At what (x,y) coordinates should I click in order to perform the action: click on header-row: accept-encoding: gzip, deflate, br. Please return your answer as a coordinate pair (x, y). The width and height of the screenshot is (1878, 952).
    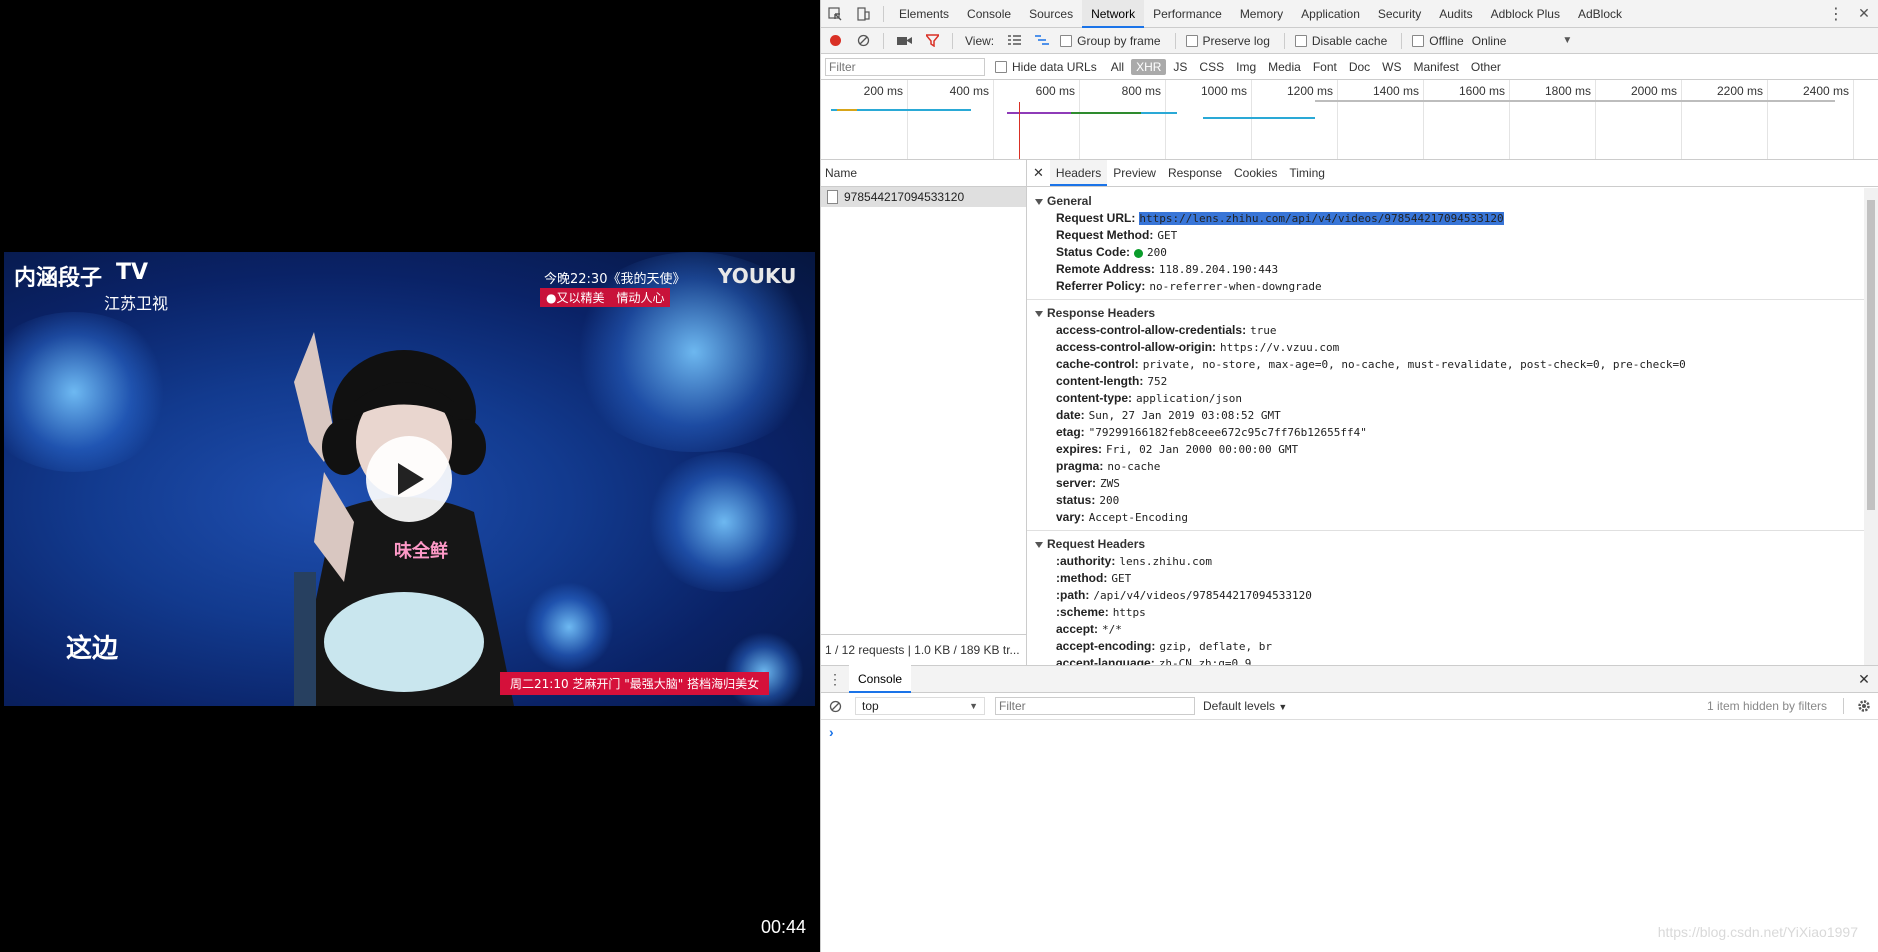
    Looking at the image, I should click on (1445, 646).